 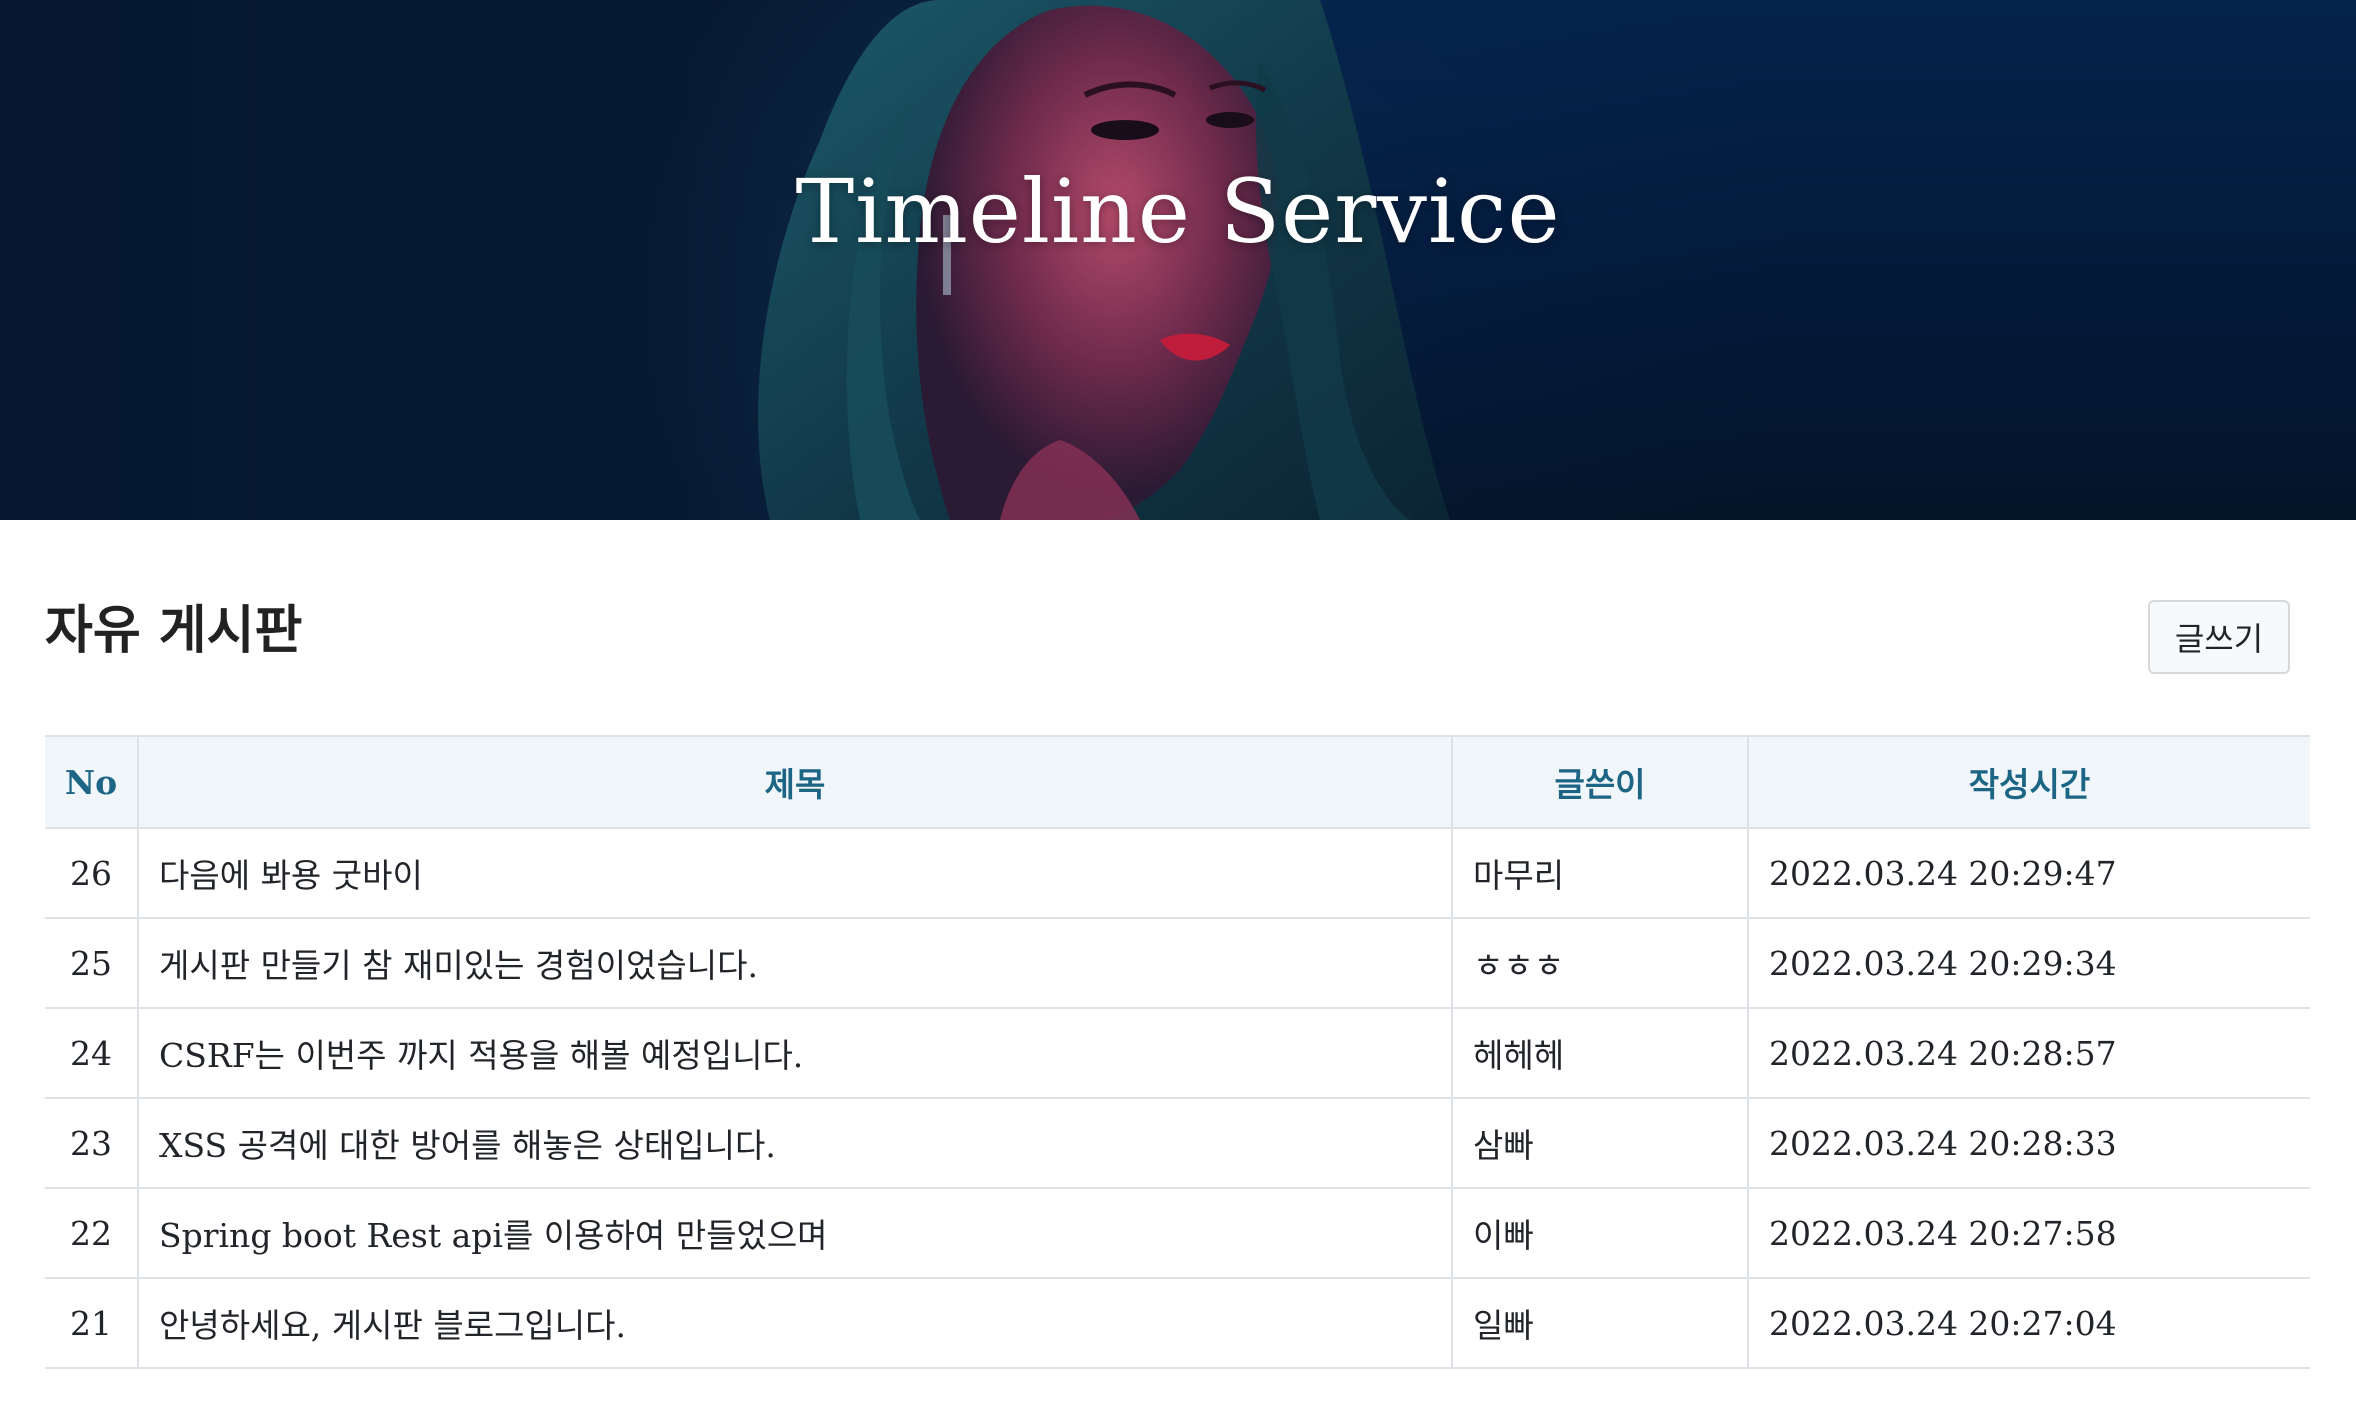 I want to click on post-writer: 마무리, so click(x=1599, y=873).